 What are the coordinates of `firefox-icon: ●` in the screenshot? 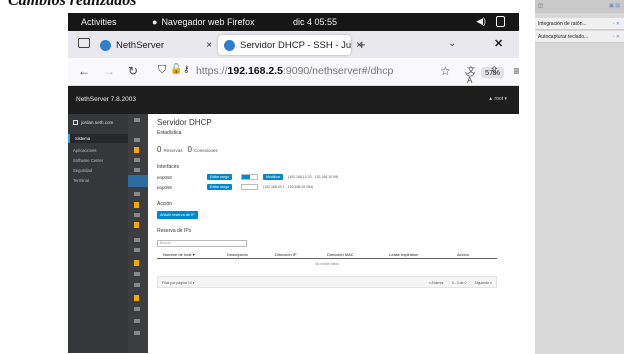 It's located at (155, 22).